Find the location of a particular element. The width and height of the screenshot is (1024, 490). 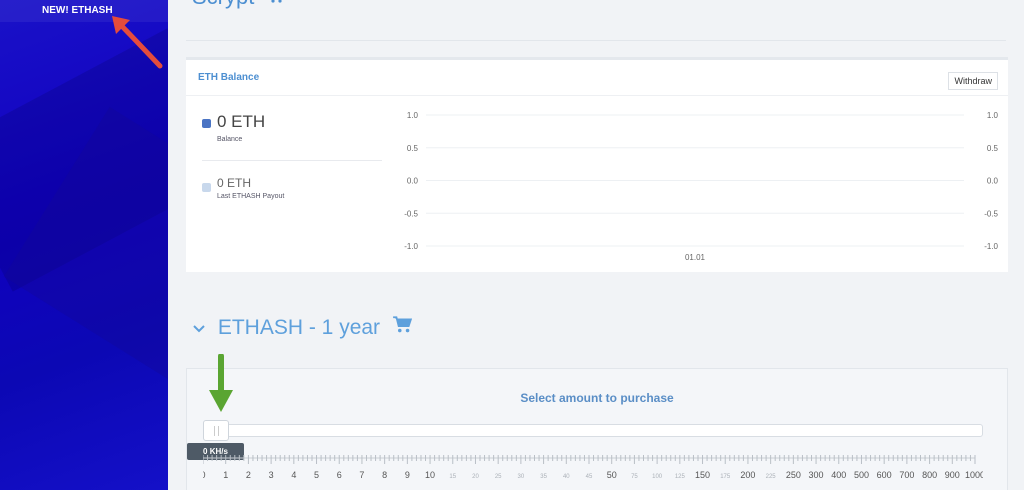

balance-label: Balance is located at coordinates (230, 139).